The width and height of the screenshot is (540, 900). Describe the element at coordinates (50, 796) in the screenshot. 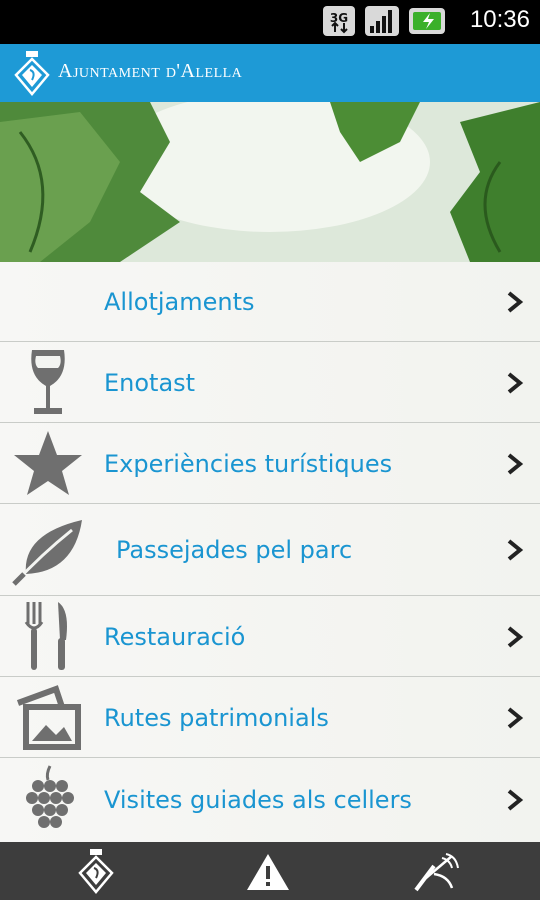

I see `grapes-icon` at that location.